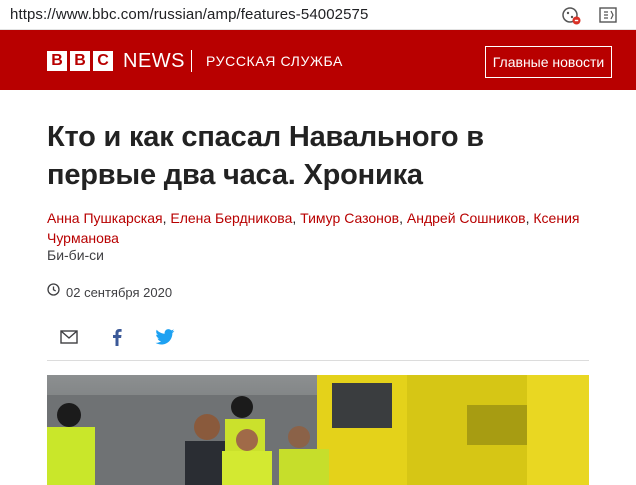 The width and height of the screenshot is (636, 485). I want to click on date-text: 02 сентября 2020, so click(119, 292).